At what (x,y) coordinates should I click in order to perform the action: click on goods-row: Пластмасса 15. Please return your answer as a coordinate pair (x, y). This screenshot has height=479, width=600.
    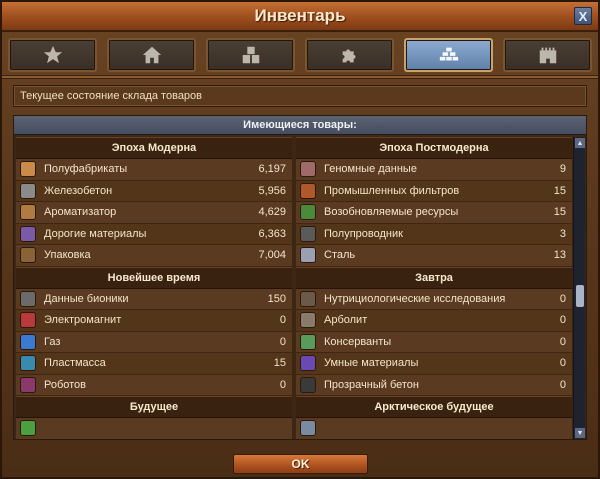
    Looking at the image, I should click on (154, 364).